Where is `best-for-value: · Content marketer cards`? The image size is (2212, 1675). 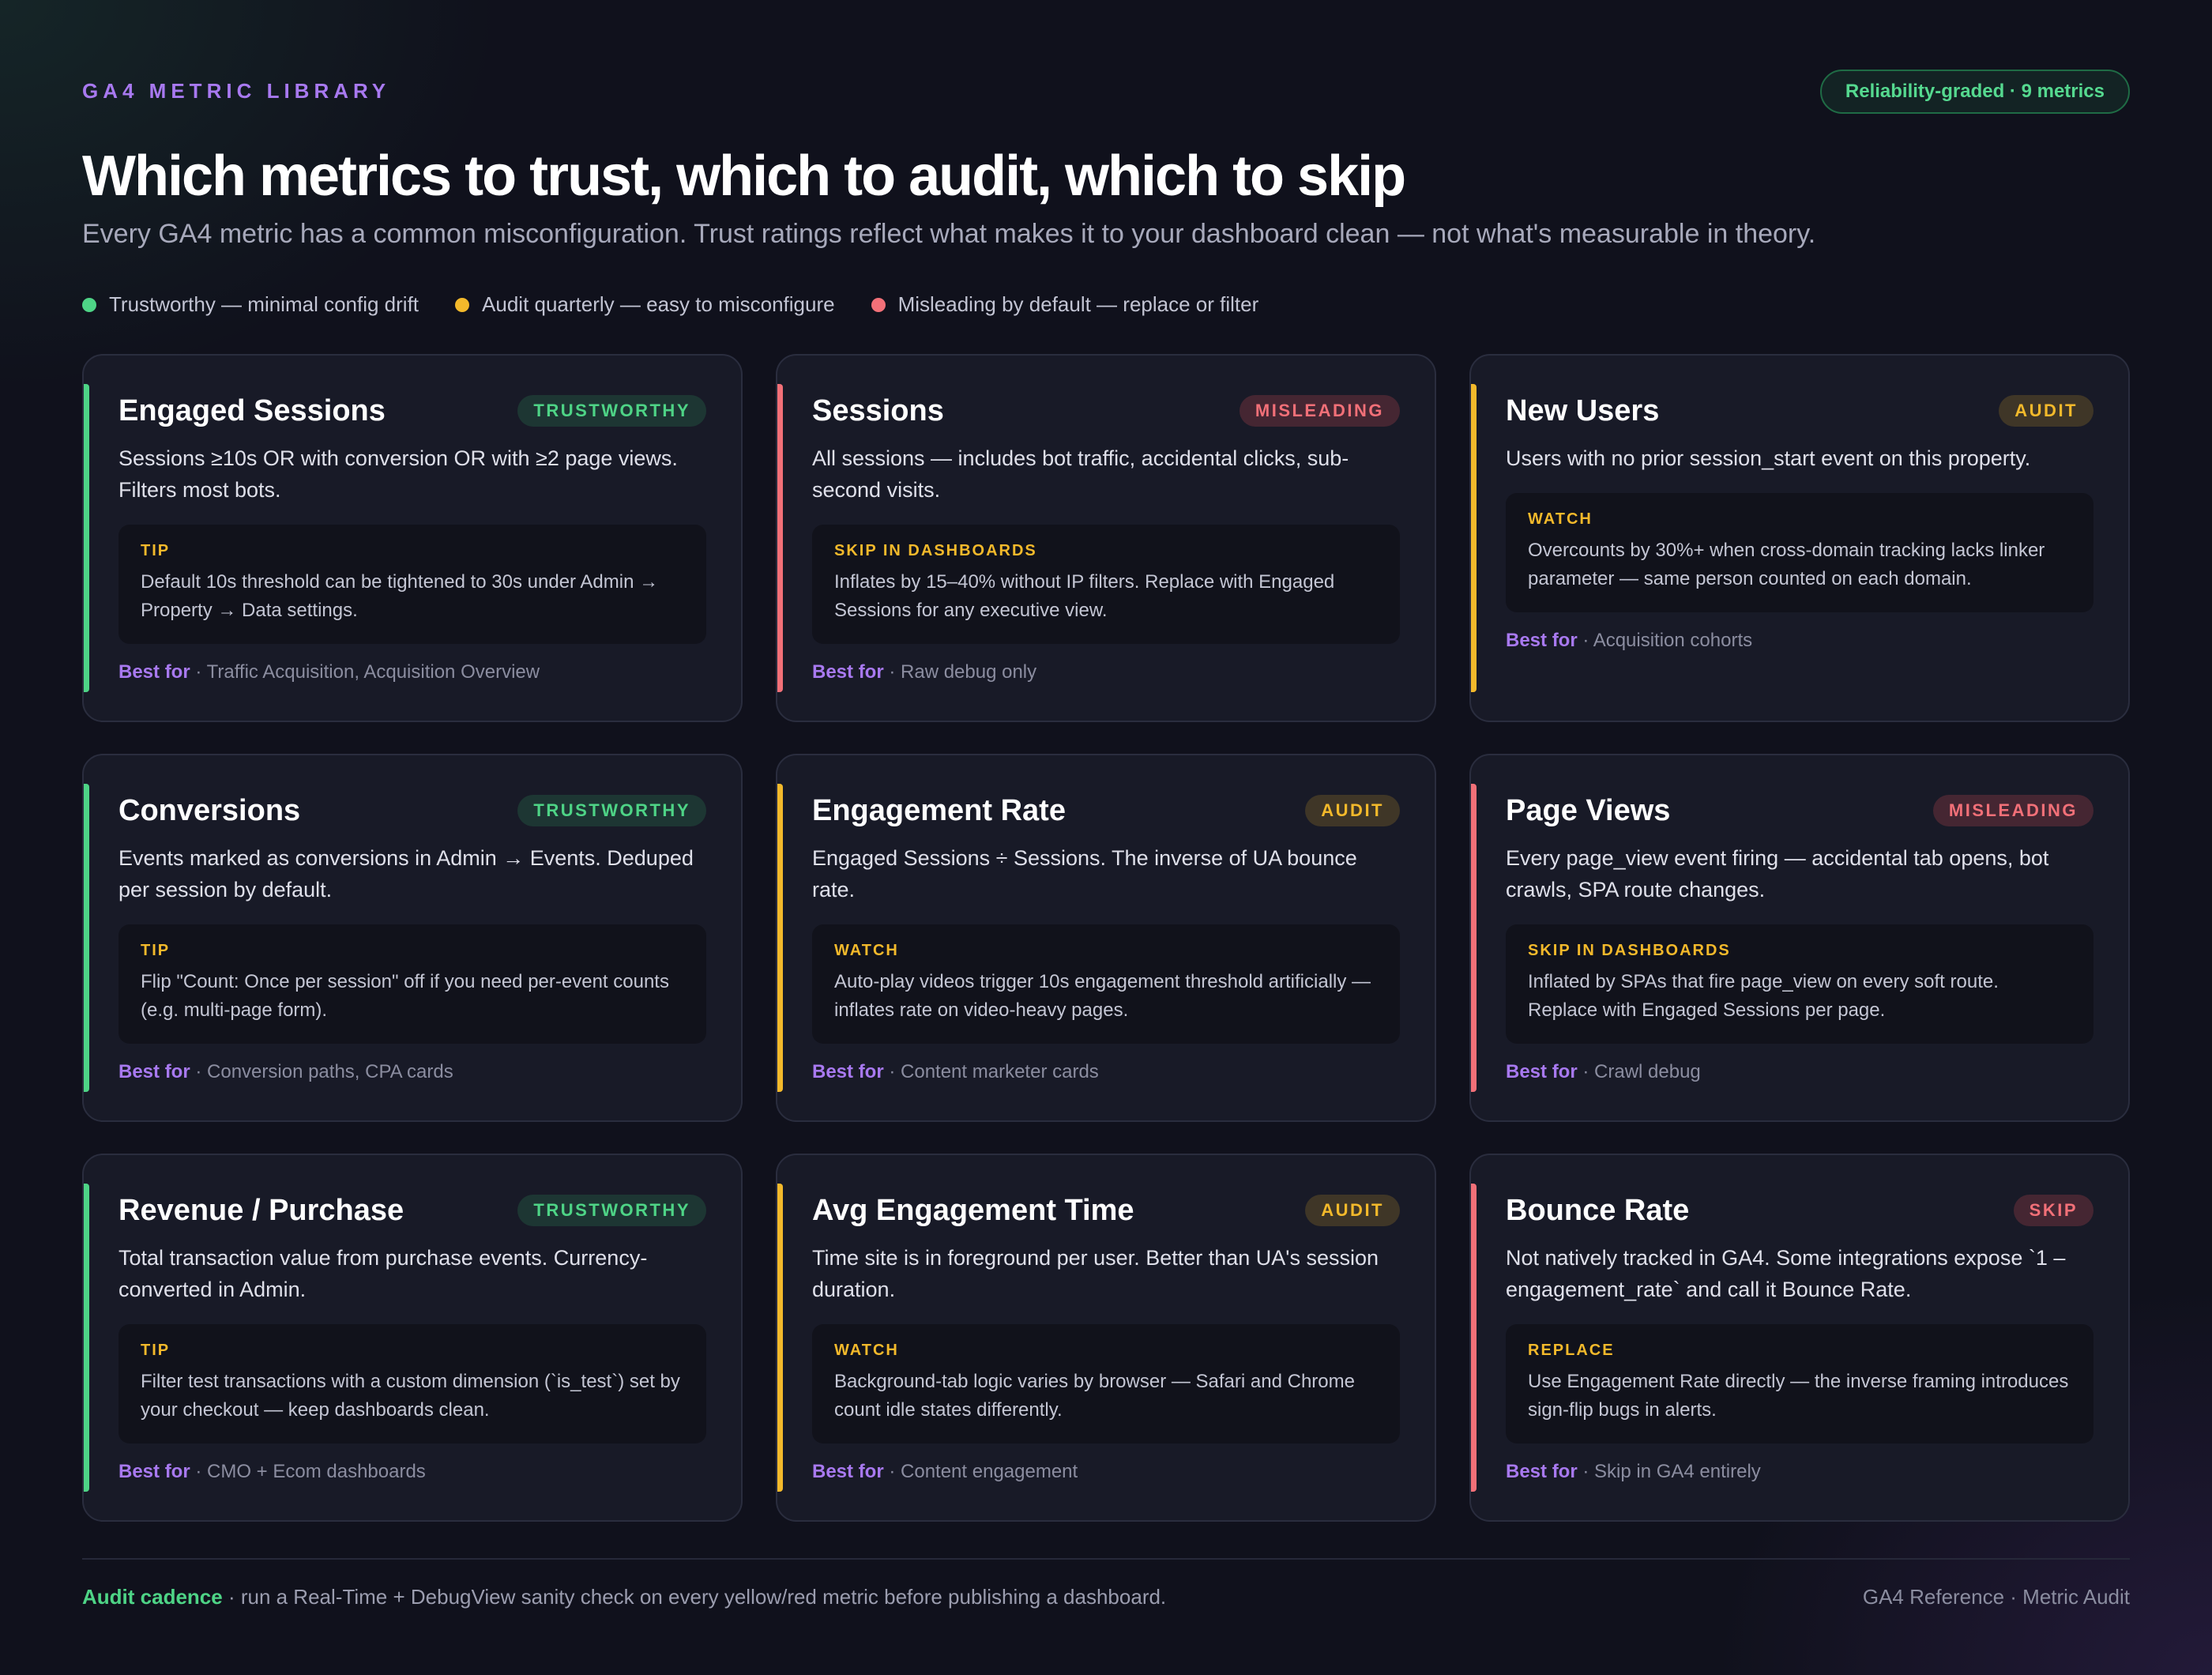
best-for-value: · Content marketer cards is located at coordinates (991, 1071).